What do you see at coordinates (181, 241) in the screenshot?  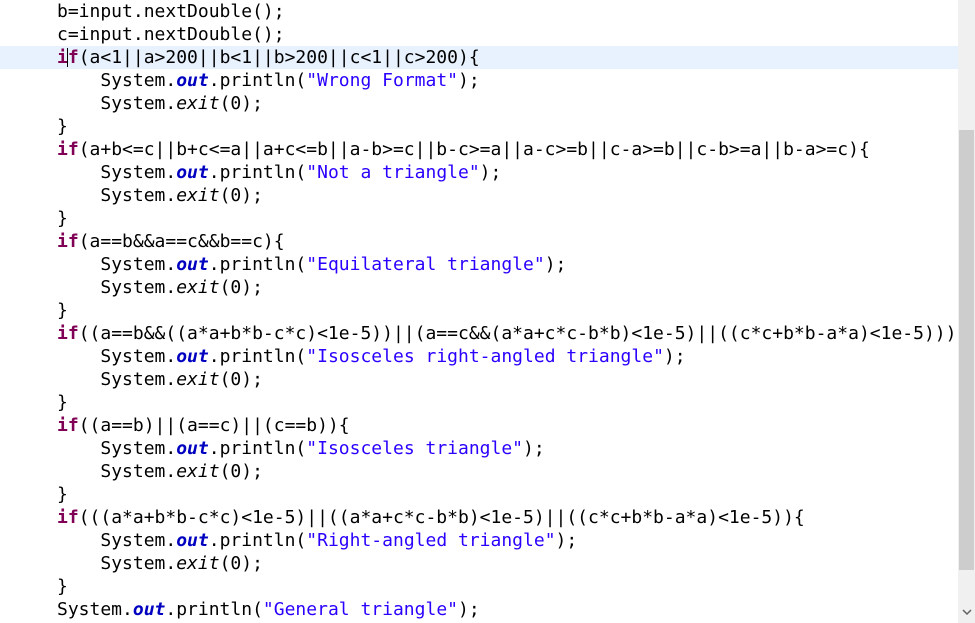 I see `code-token: (a==b&&a==c&&b==c){` at bounding box center [181, 241].